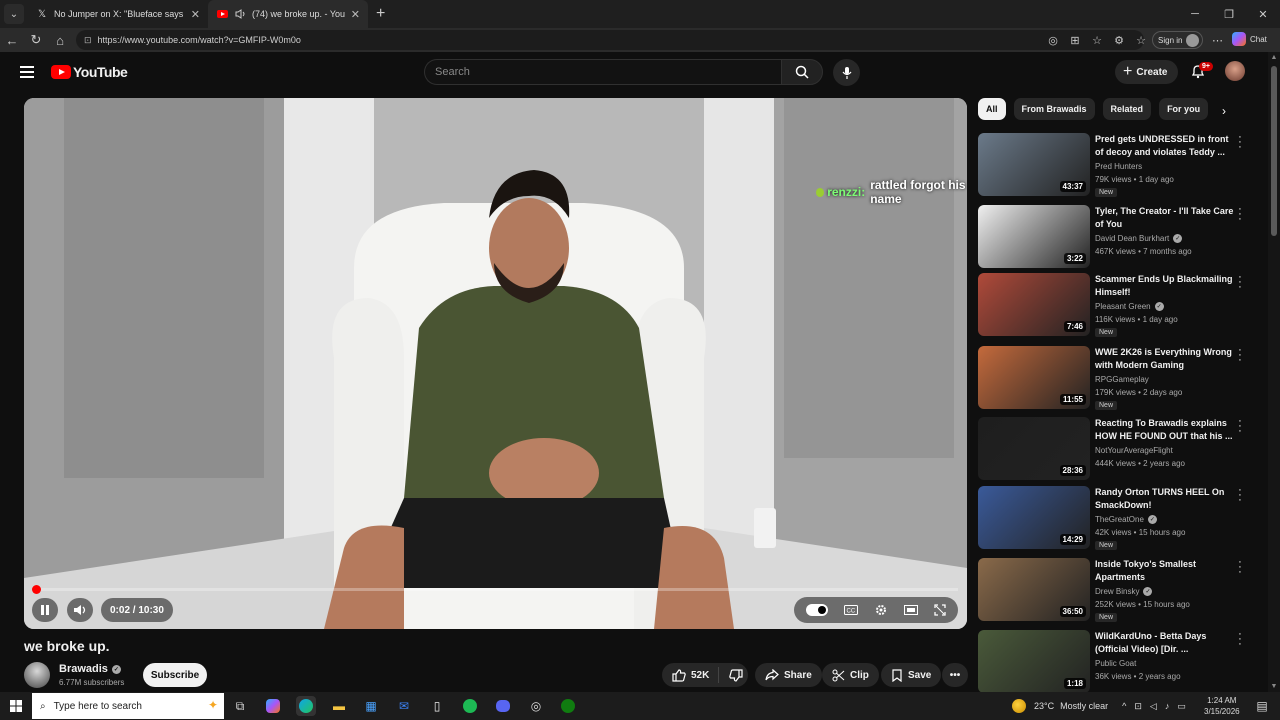 The image size is (1280, 720). Describe the element at coordinates (503, 706) in the screenshot. I see `discord-icon` at that location.